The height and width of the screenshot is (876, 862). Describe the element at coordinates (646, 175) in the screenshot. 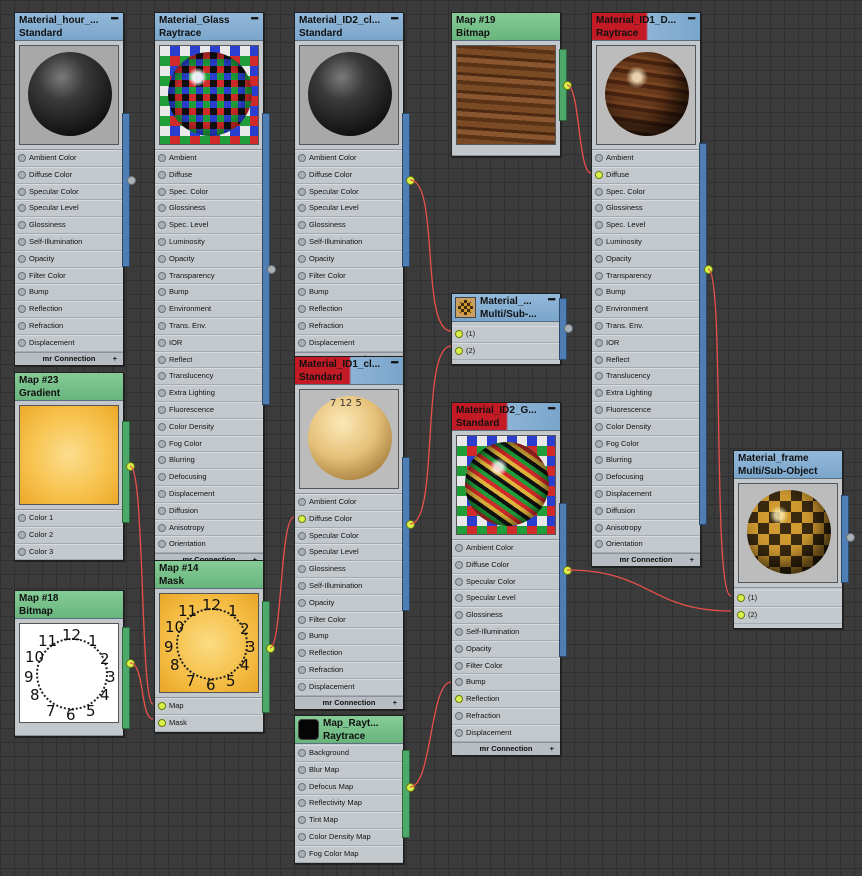

I see `slot-diffuse: Diffuse` at that location.